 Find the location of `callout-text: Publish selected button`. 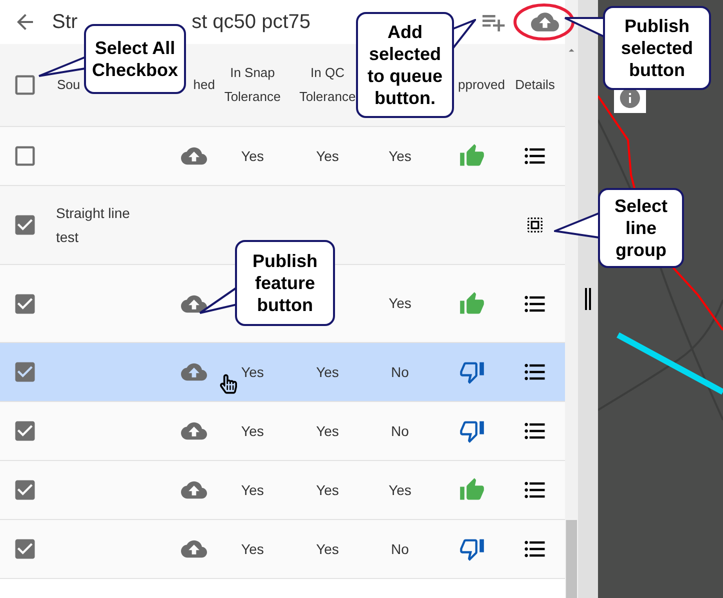

callout-text: Publish selected button is located at coordinates (657, 48).